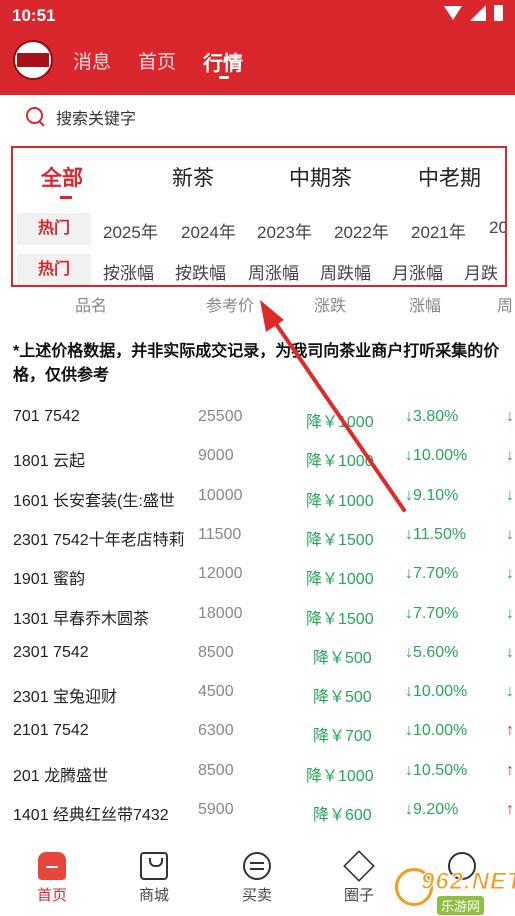 This screenshot has width=515, height=916. Describe the element at coordinates (257, 702) in the screenshot. I see `table-row: 2301 宝兔迎财 4500 降￥500 ↓10.00% ↓` at that location.